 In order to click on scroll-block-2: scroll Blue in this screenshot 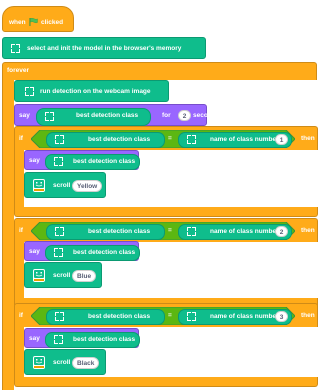, I will do `click(63, 275)`.